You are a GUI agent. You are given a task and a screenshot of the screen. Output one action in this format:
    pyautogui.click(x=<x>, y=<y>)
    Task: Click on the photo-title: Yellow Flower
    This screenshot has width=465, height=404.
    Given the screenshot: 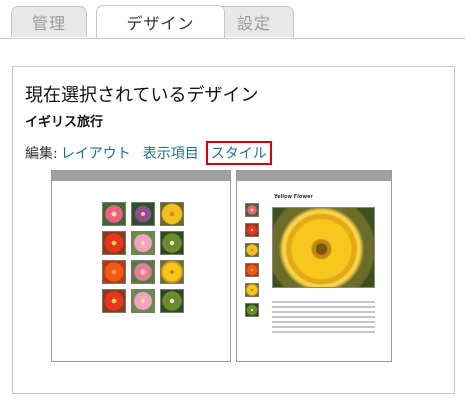 What is the action you would take?
    pyautogui.click(x=293, y=197)
    